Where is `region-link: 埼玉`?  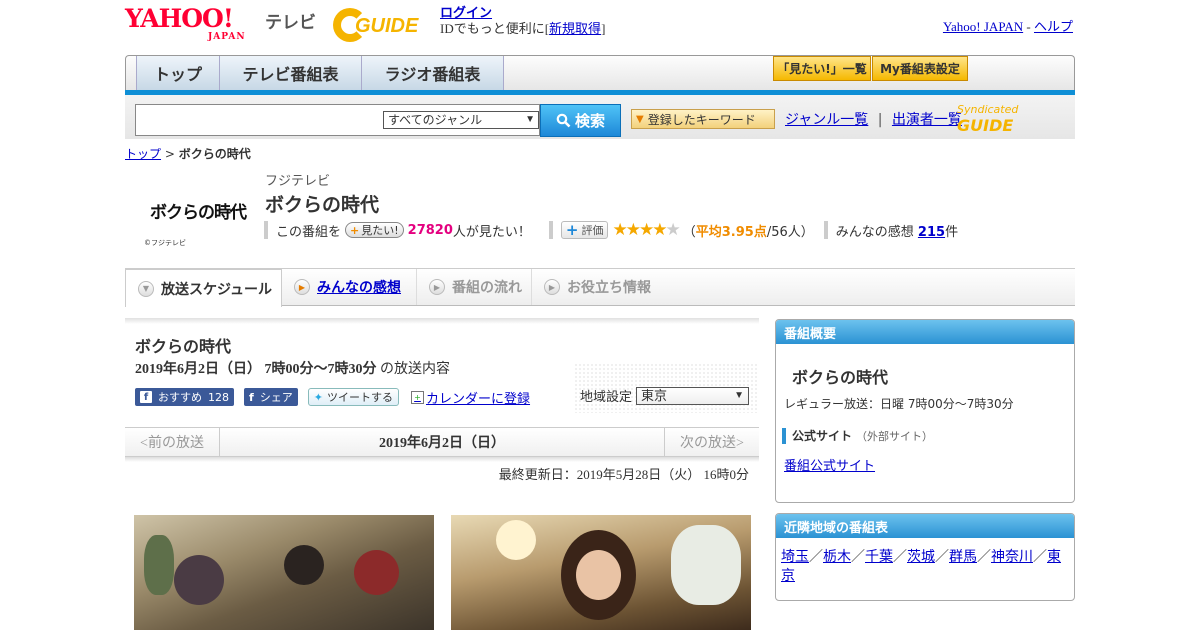
region-link: 埼玉 is located at coordinates (795, 557).